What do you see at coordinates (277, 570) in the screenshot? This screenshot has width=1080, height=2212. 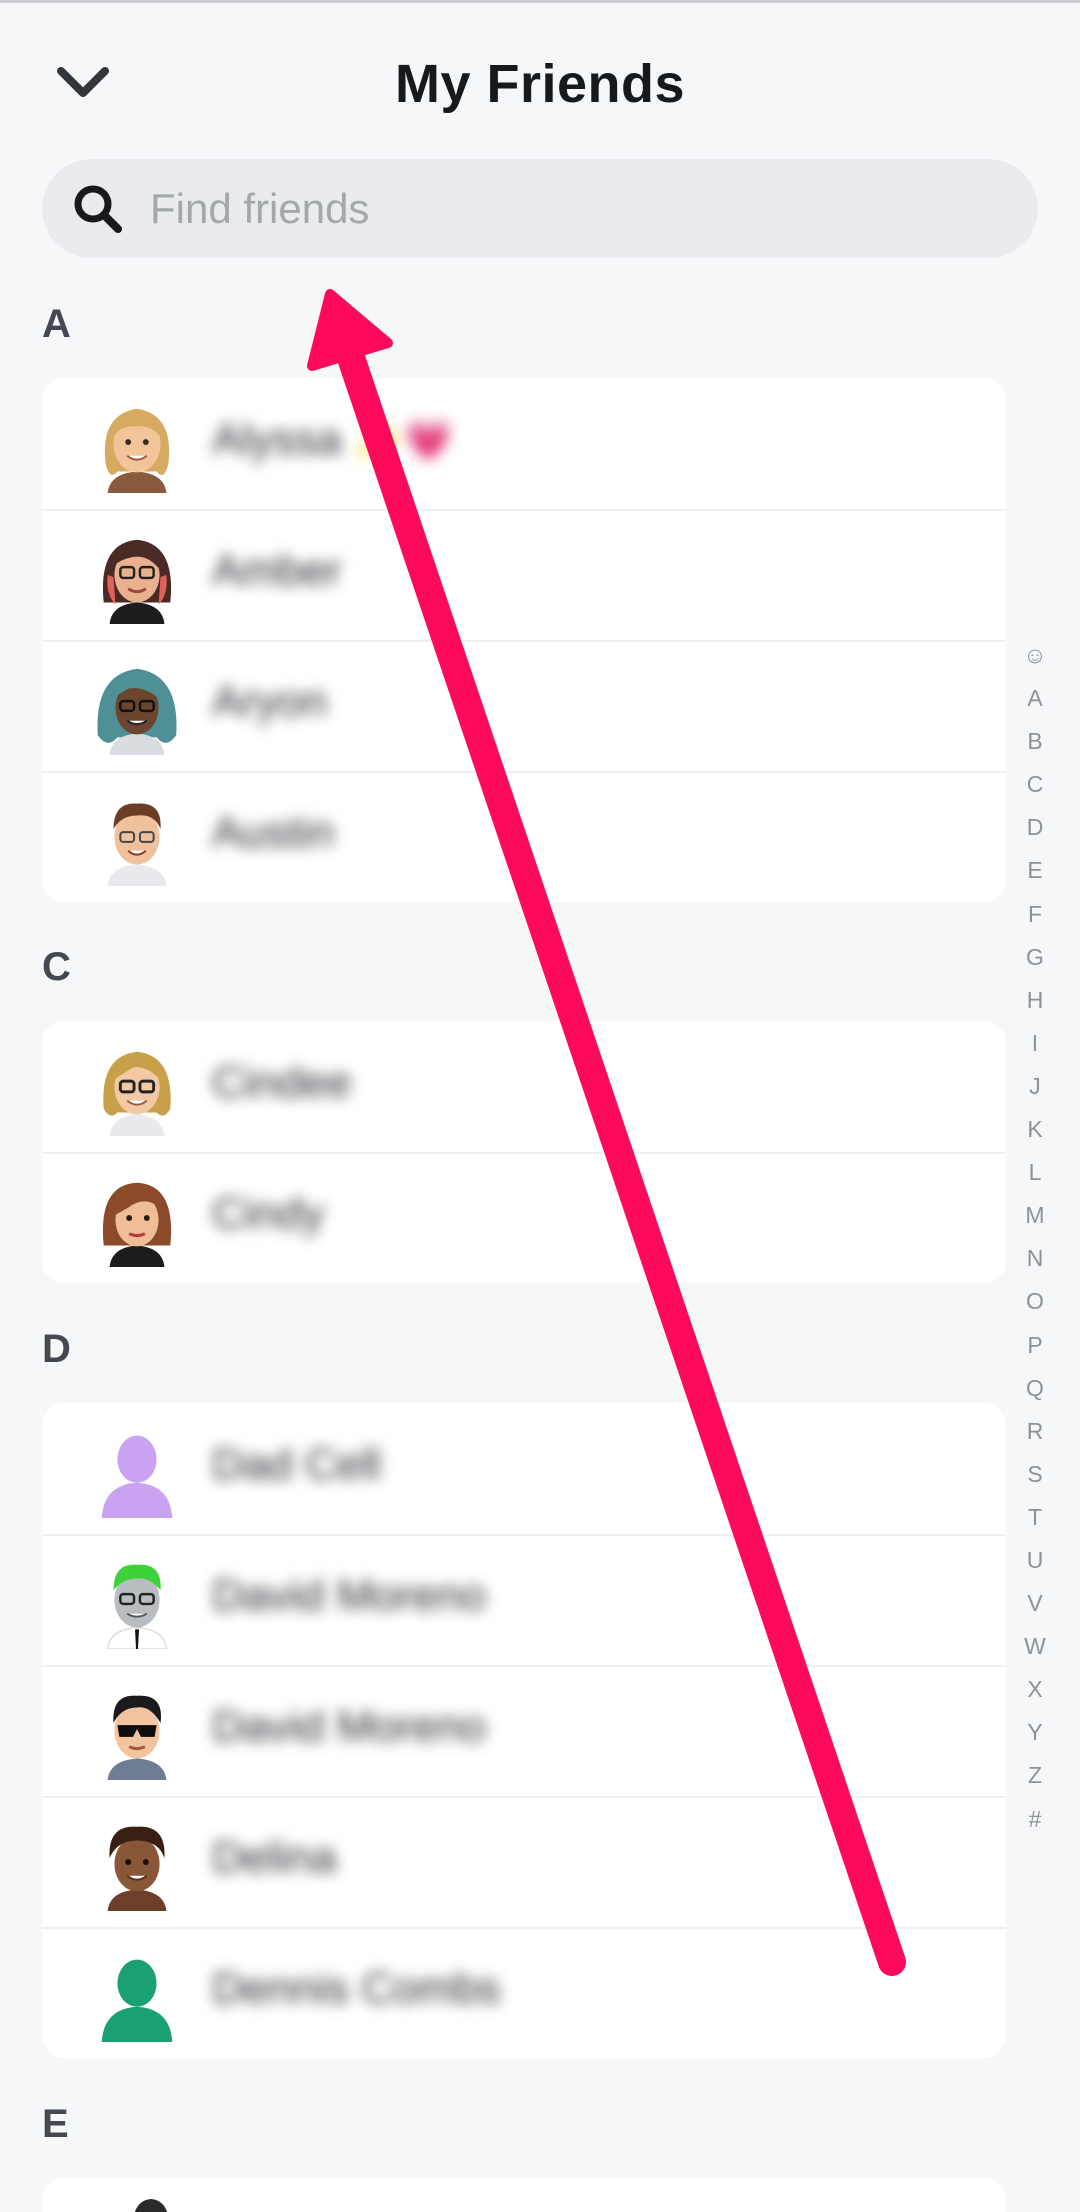 I see `friend-name: Amber` at bounding box center [277, 570].